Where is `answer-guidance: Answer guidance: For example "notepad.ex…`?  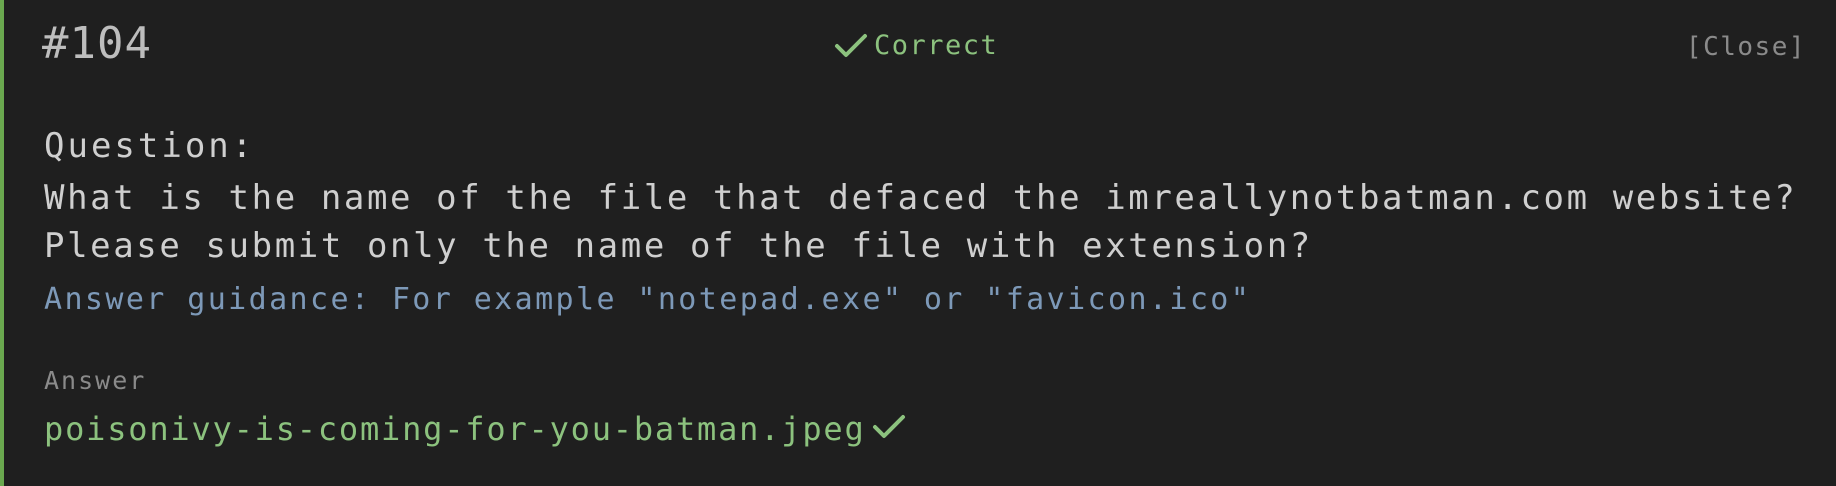
answer-guidance: Answer guidance: For example "notepad.ex… is located at coordinates (648, 299).